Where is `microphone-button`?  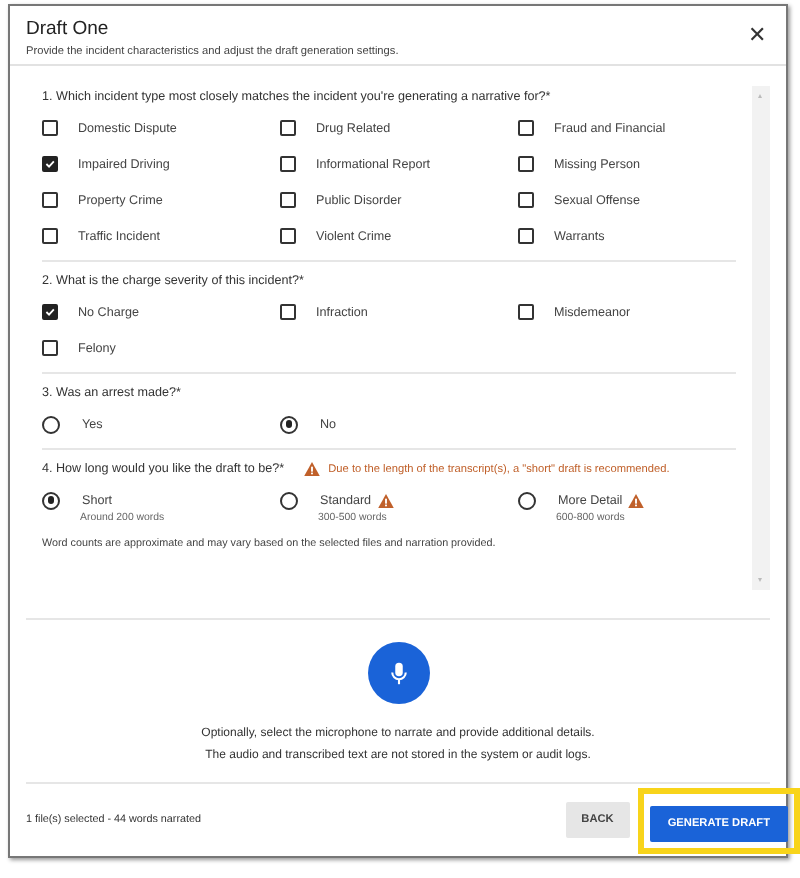
microphone-button is located at coordinates (398, 673).